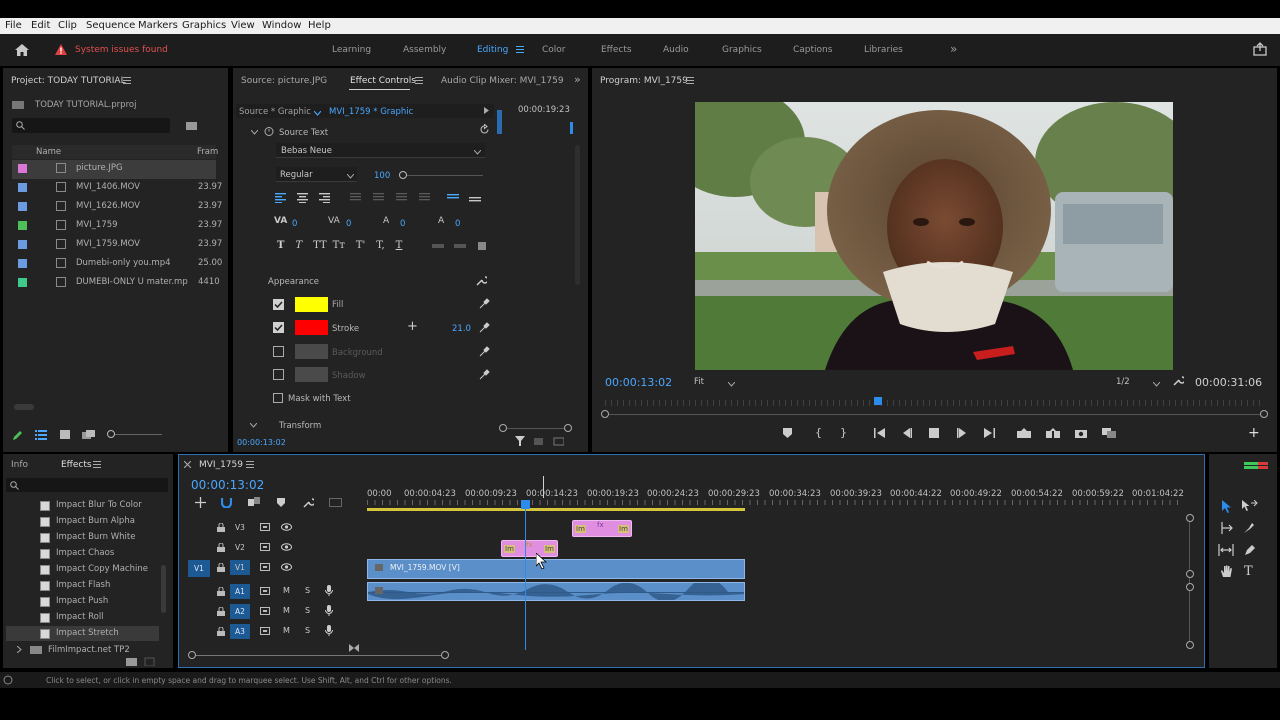  I want to click on timeline-playhead-handle, so click(525, 504).